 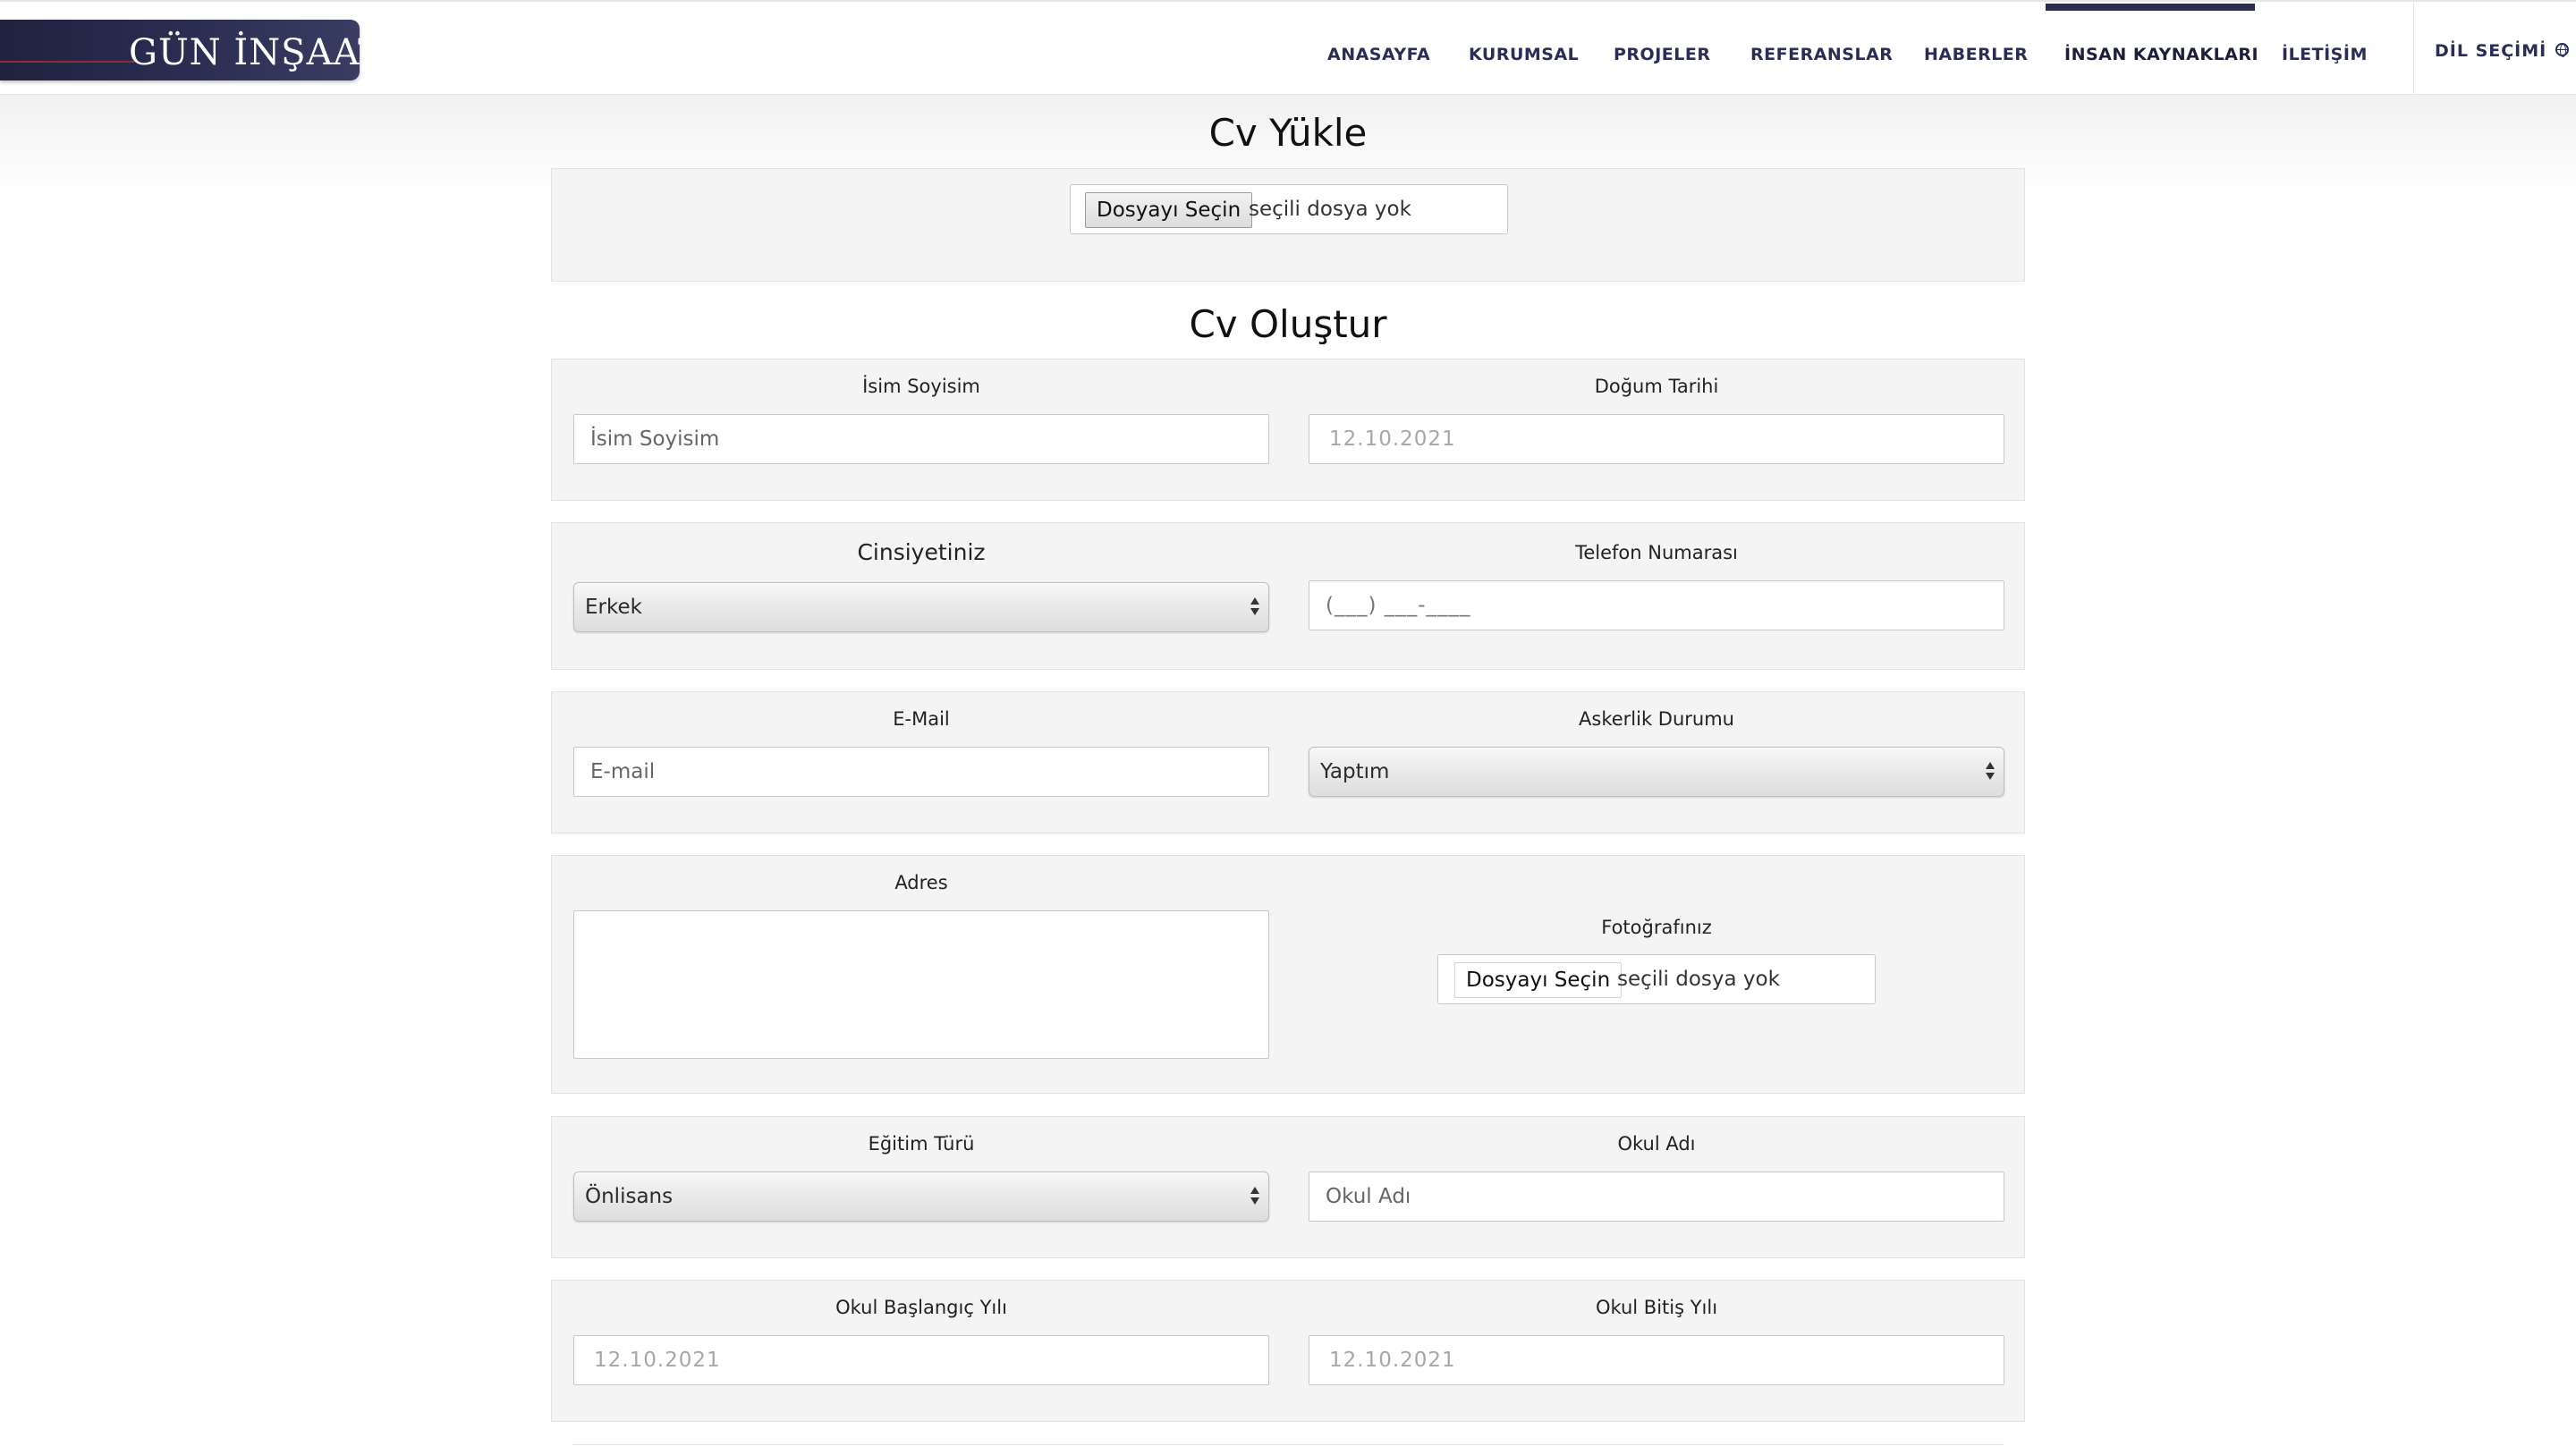 I want to click on header-divider, so click(x=2413, y=48).